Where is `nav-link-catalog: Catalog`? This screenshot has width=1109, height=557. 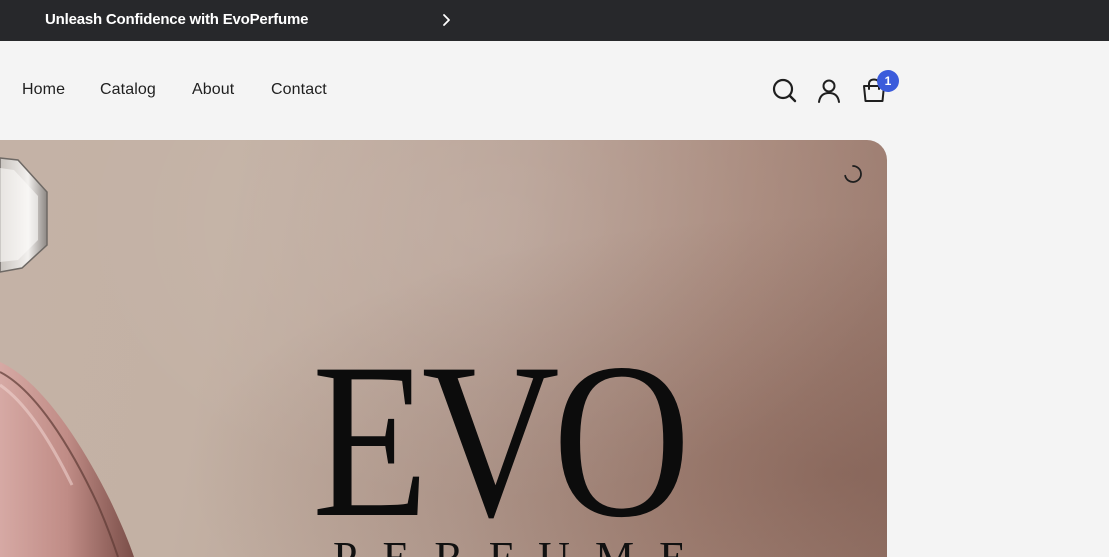 nav-link-catalog: Catalog is located at coordinates (128, 90).